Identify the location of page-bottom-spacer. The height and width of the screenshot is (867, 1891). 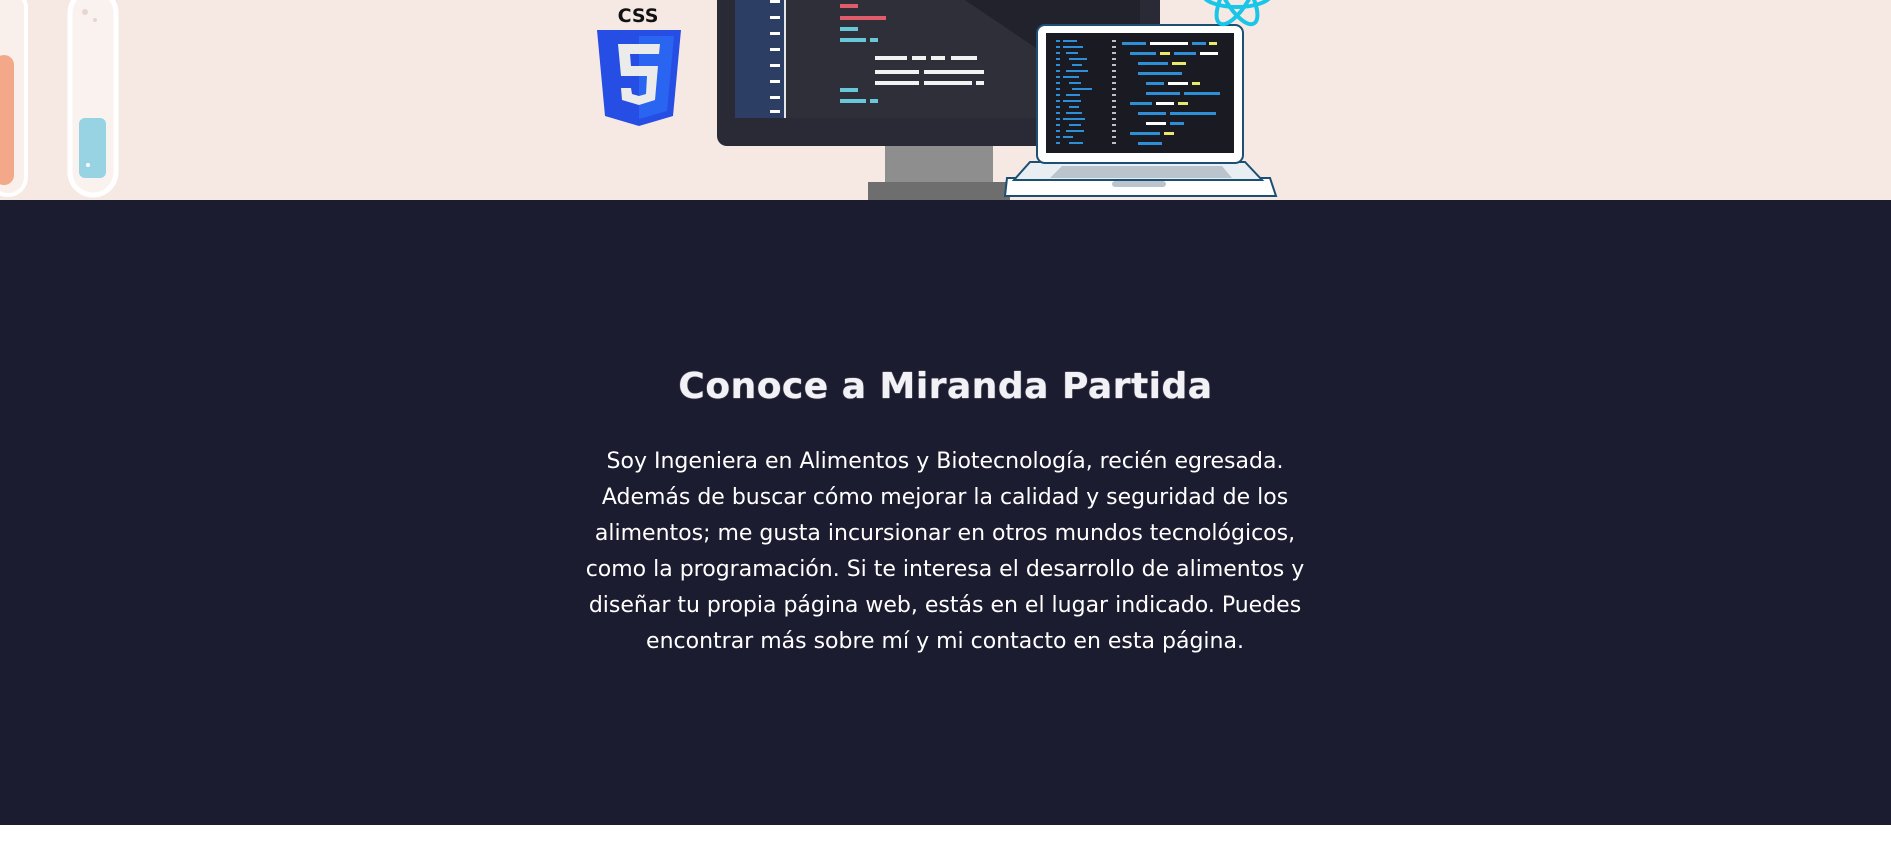
(945, 846).